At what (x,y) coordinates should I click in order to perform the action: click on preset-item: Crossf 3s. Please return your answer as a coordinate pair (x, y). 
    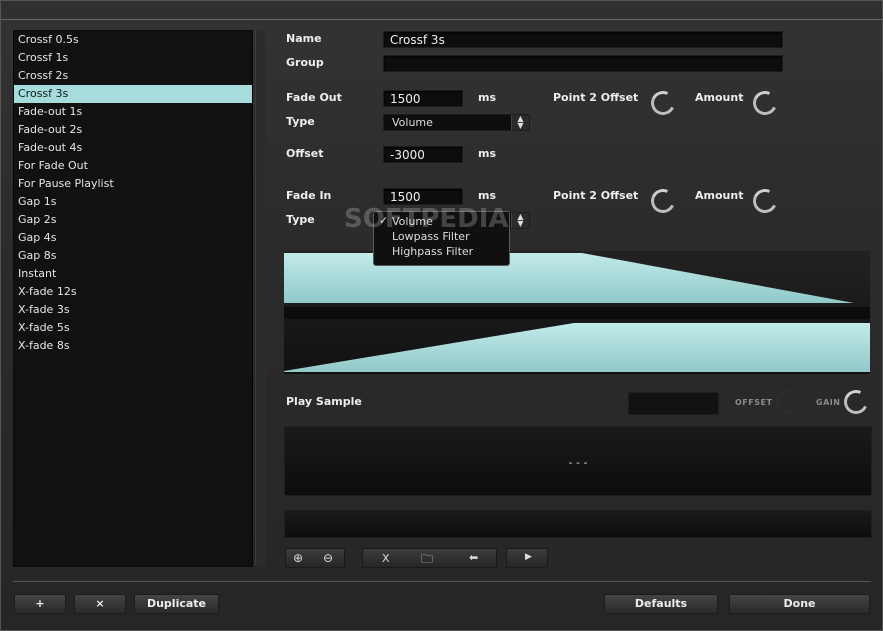
    Looking at the image, I should click on (133, 94).